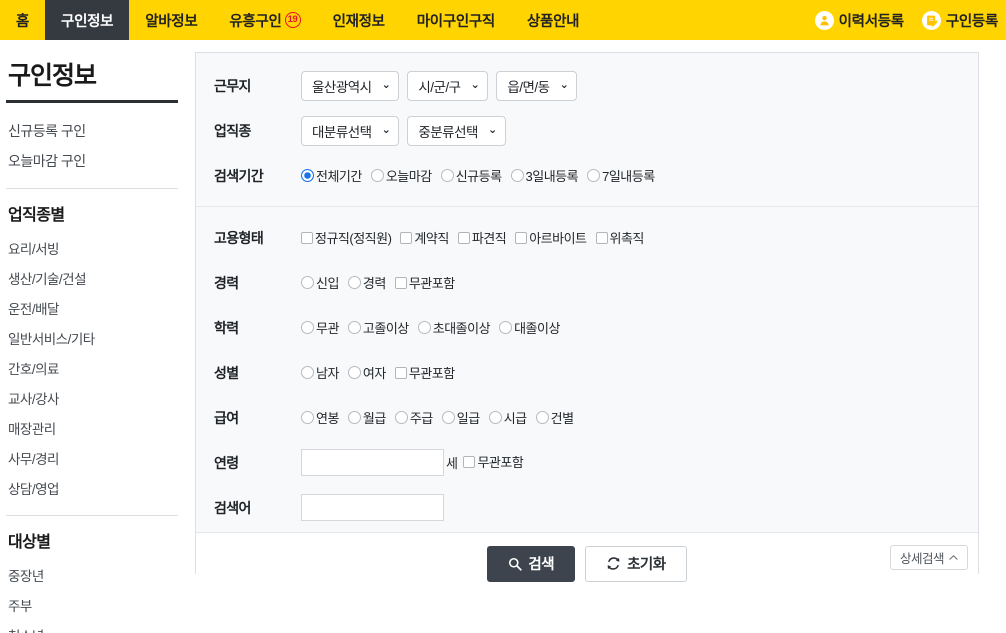 The image size is (1006, 633). What do you see at coordinates (94, 605) in the screenshot?
I see `sidebar-target-1: 주부` at bounding box center [94, 605].